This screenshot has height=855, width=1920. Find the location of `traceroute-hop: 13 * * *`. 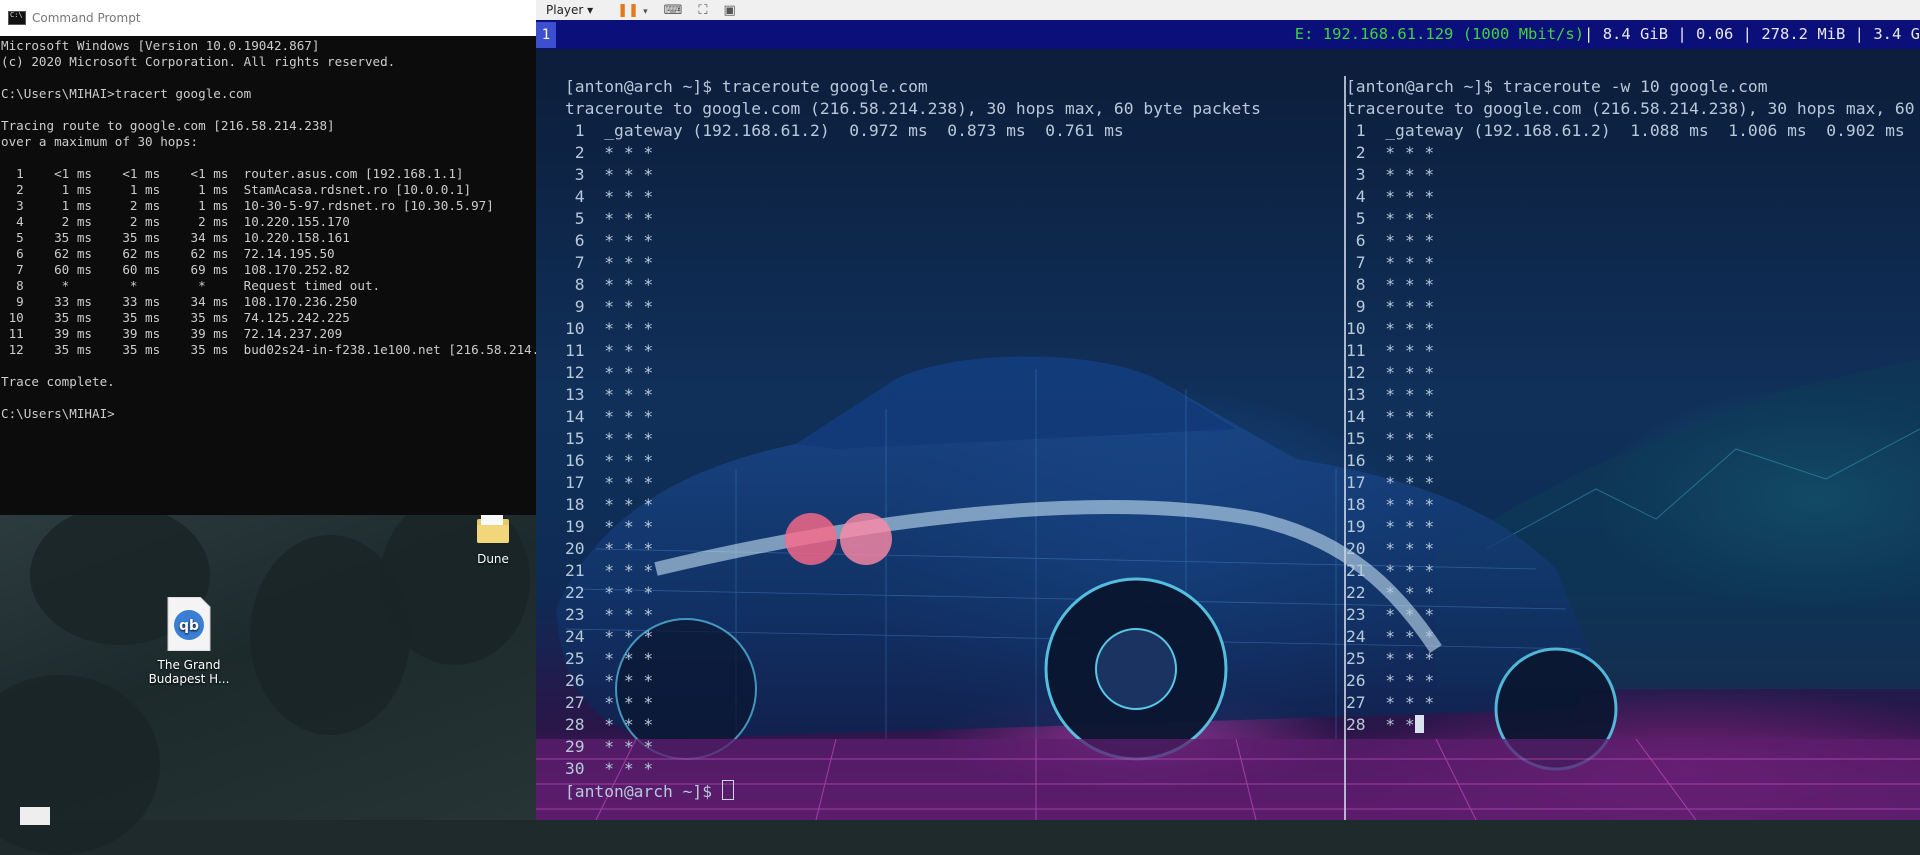

traceroute-hop: 13 * * * is located at coordinates (1390, 394).